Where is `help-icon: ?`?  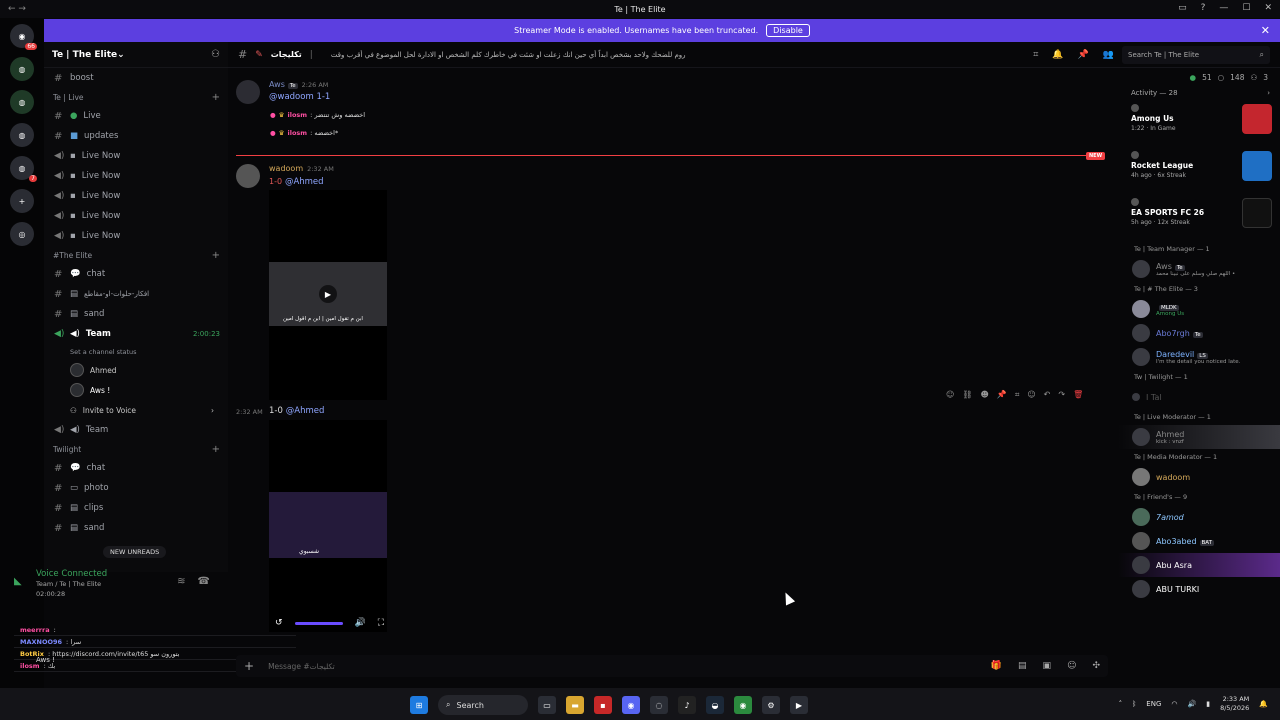
help-icon: ? is located at coordinates (1203, 8).